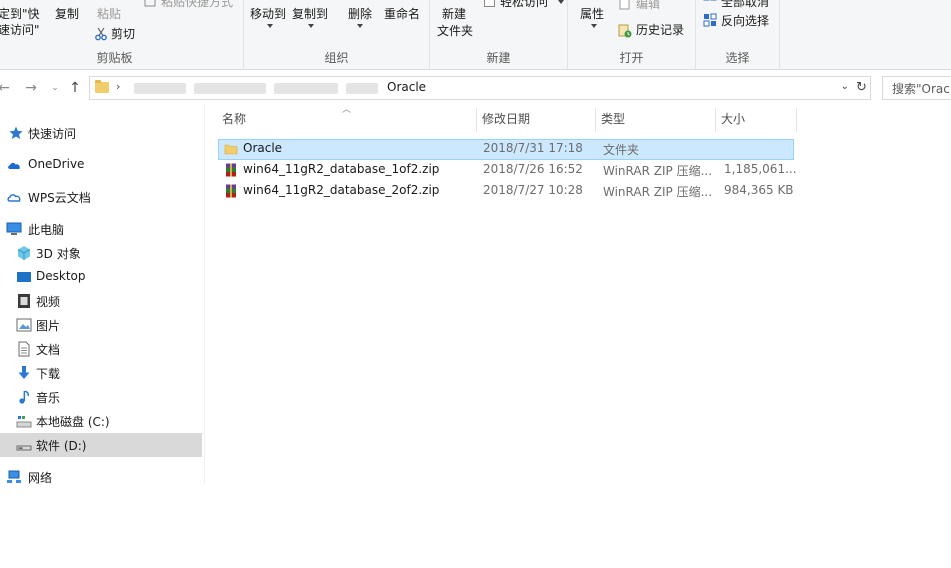 The height and width of the screenshot is (568, 951). Describe the element at coordinates (6, 88) in the screenshot. I see `back-arrow-icon: ←` at that location.